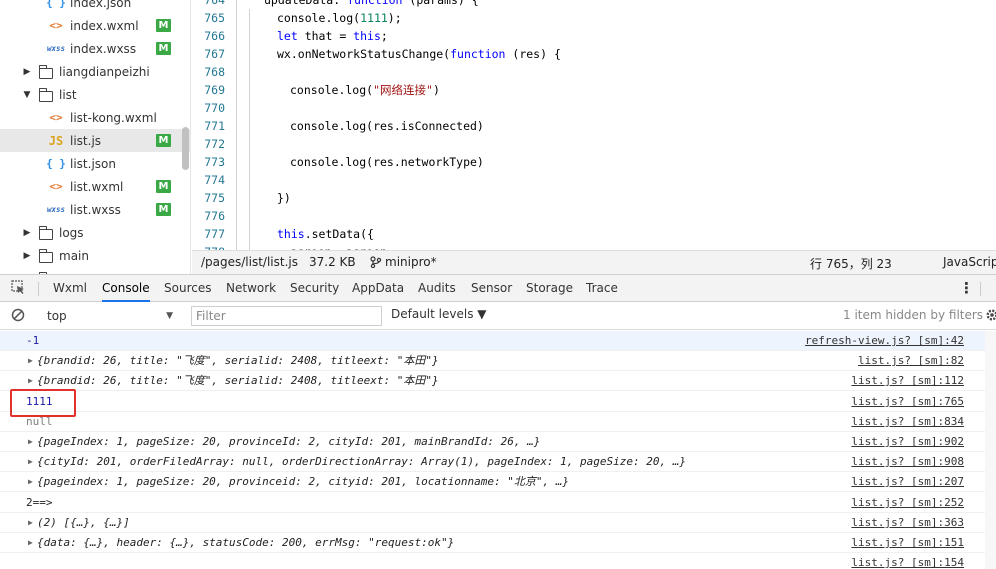 This screenshot has width=996, height=569. What do you see at coordinates (594, 198) in the screenshot?
I see `code-line: 775})` at bounding box center [594, 198].